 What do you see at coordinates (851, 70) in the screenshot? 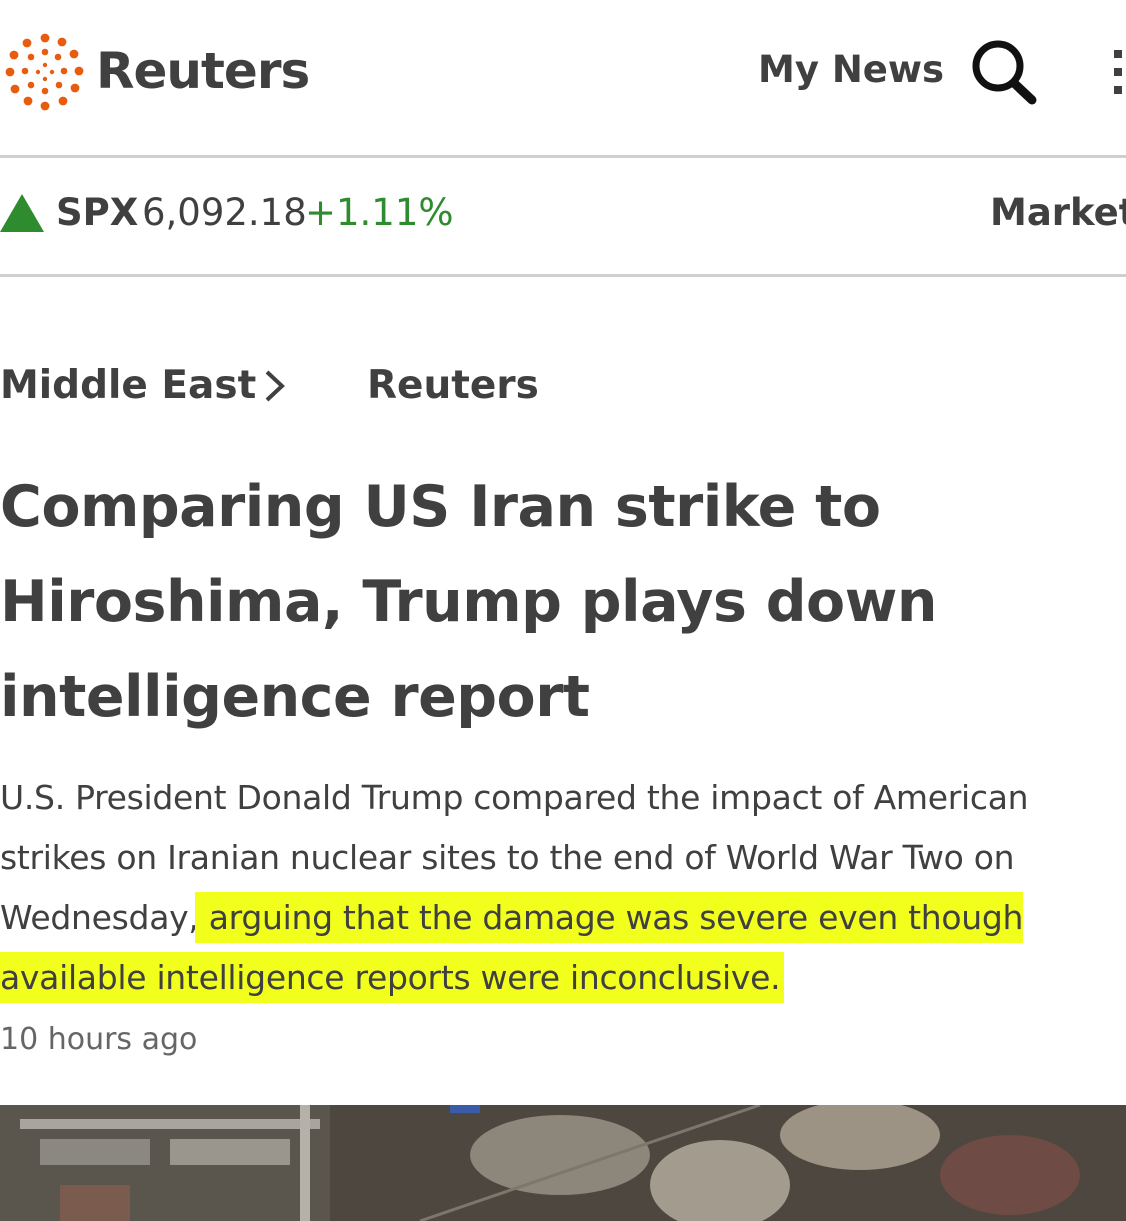
I see `my-news-link: My News` at bounding box center [851, 70].